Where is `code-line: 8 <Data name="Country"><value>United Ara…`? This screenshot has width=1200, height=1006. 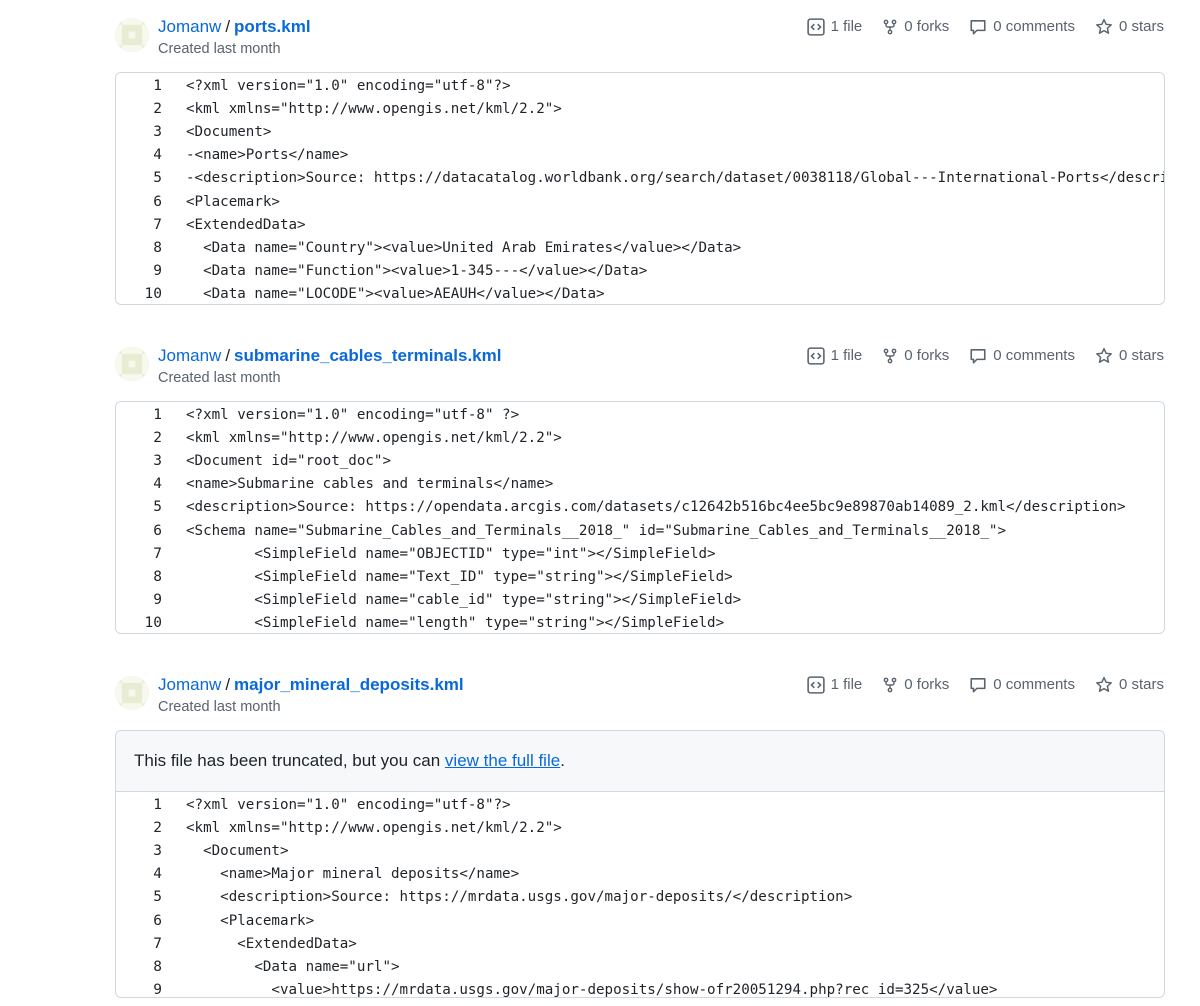 code-line: 8 <Data name="Country"><value>United Ara… is located at coordinates (640, 247).